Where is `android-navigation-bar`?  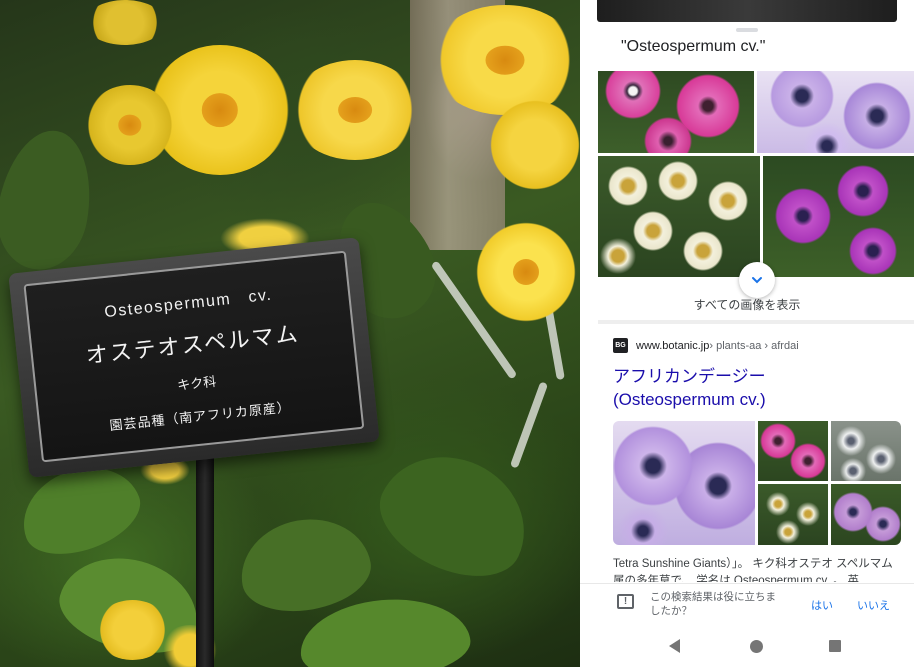 android-navigation-bar is located at coordinates (747, 646).